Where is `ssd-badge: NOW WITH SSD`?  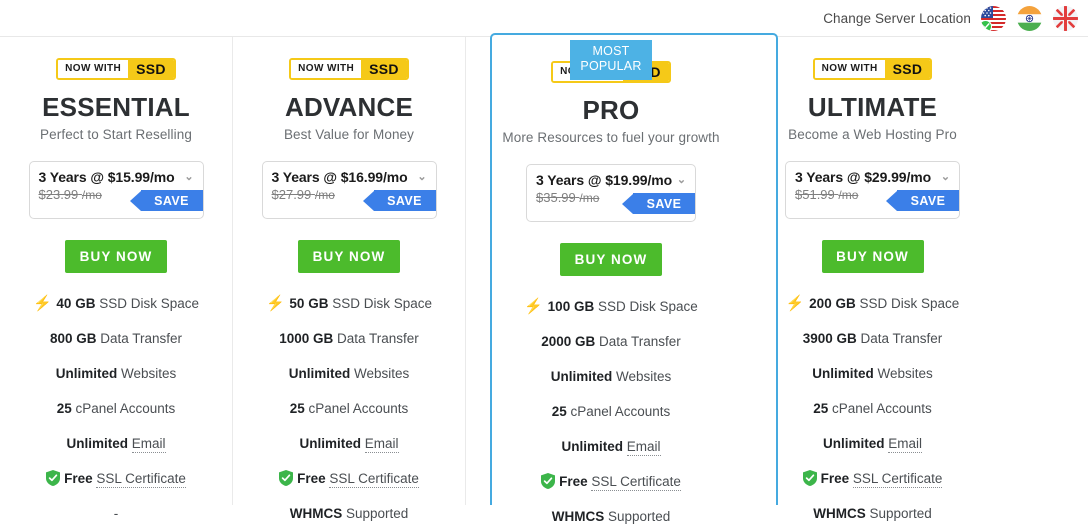
ssd-badge: NOW WITH SSD is located at coordinates (872, 69).